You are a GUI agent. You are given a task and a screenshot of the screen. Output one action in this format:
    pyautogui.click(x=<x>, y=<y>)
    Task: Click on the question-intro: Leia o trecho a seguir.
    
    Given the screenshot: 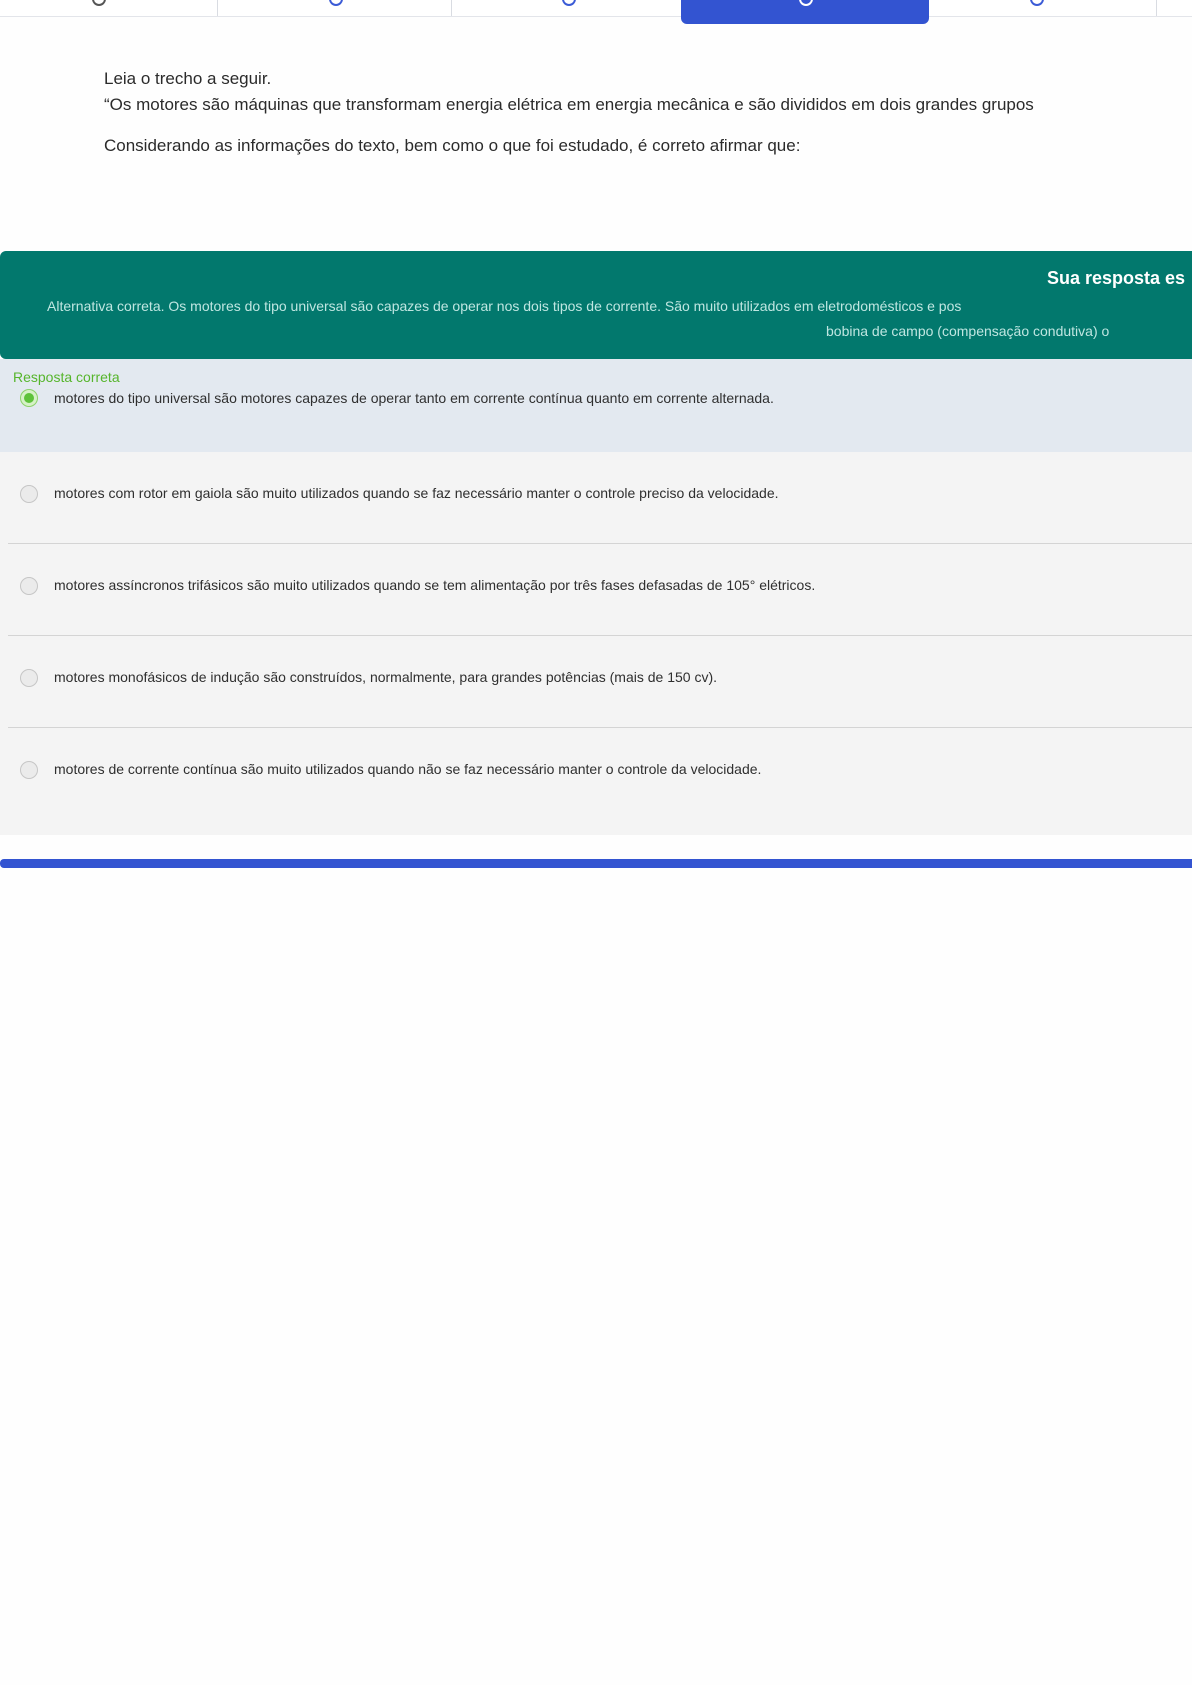 What is the action you would take?
    pyautogui.click(x=188, y=78)
    